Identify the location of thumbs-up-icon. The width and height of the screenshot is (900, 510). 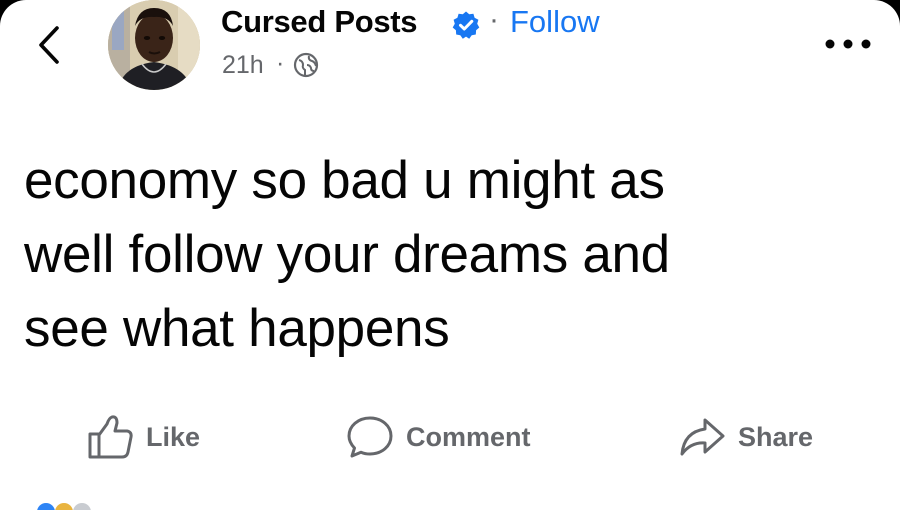
(110, 437).